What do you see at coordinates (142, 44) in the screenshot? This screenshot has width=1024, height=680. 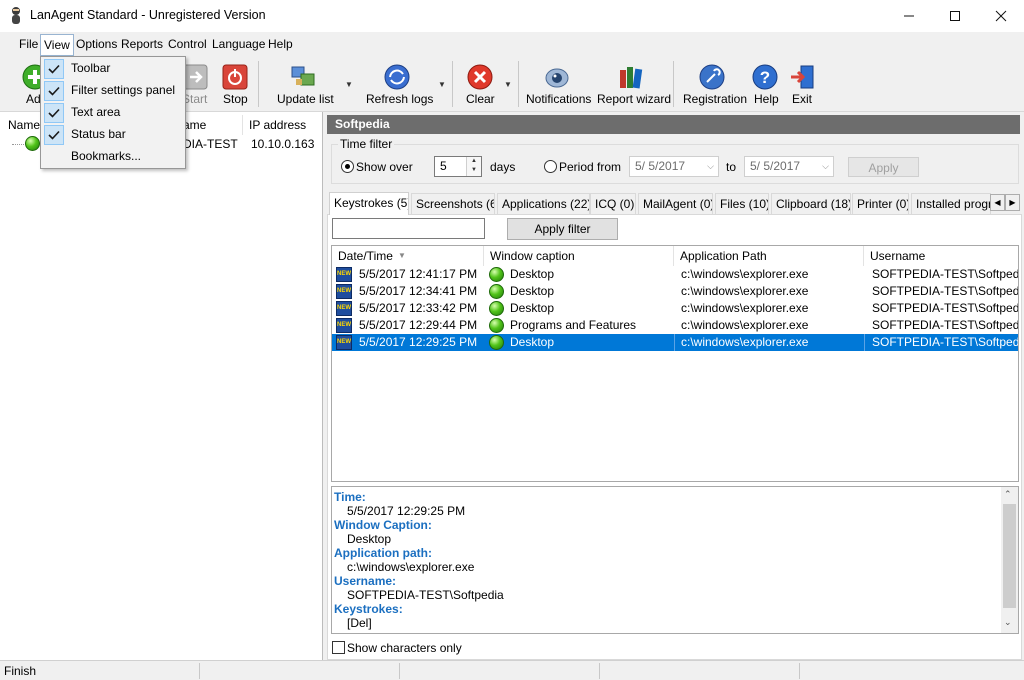 I see `menu-reports: Reports` at bounding box center [142, 44].